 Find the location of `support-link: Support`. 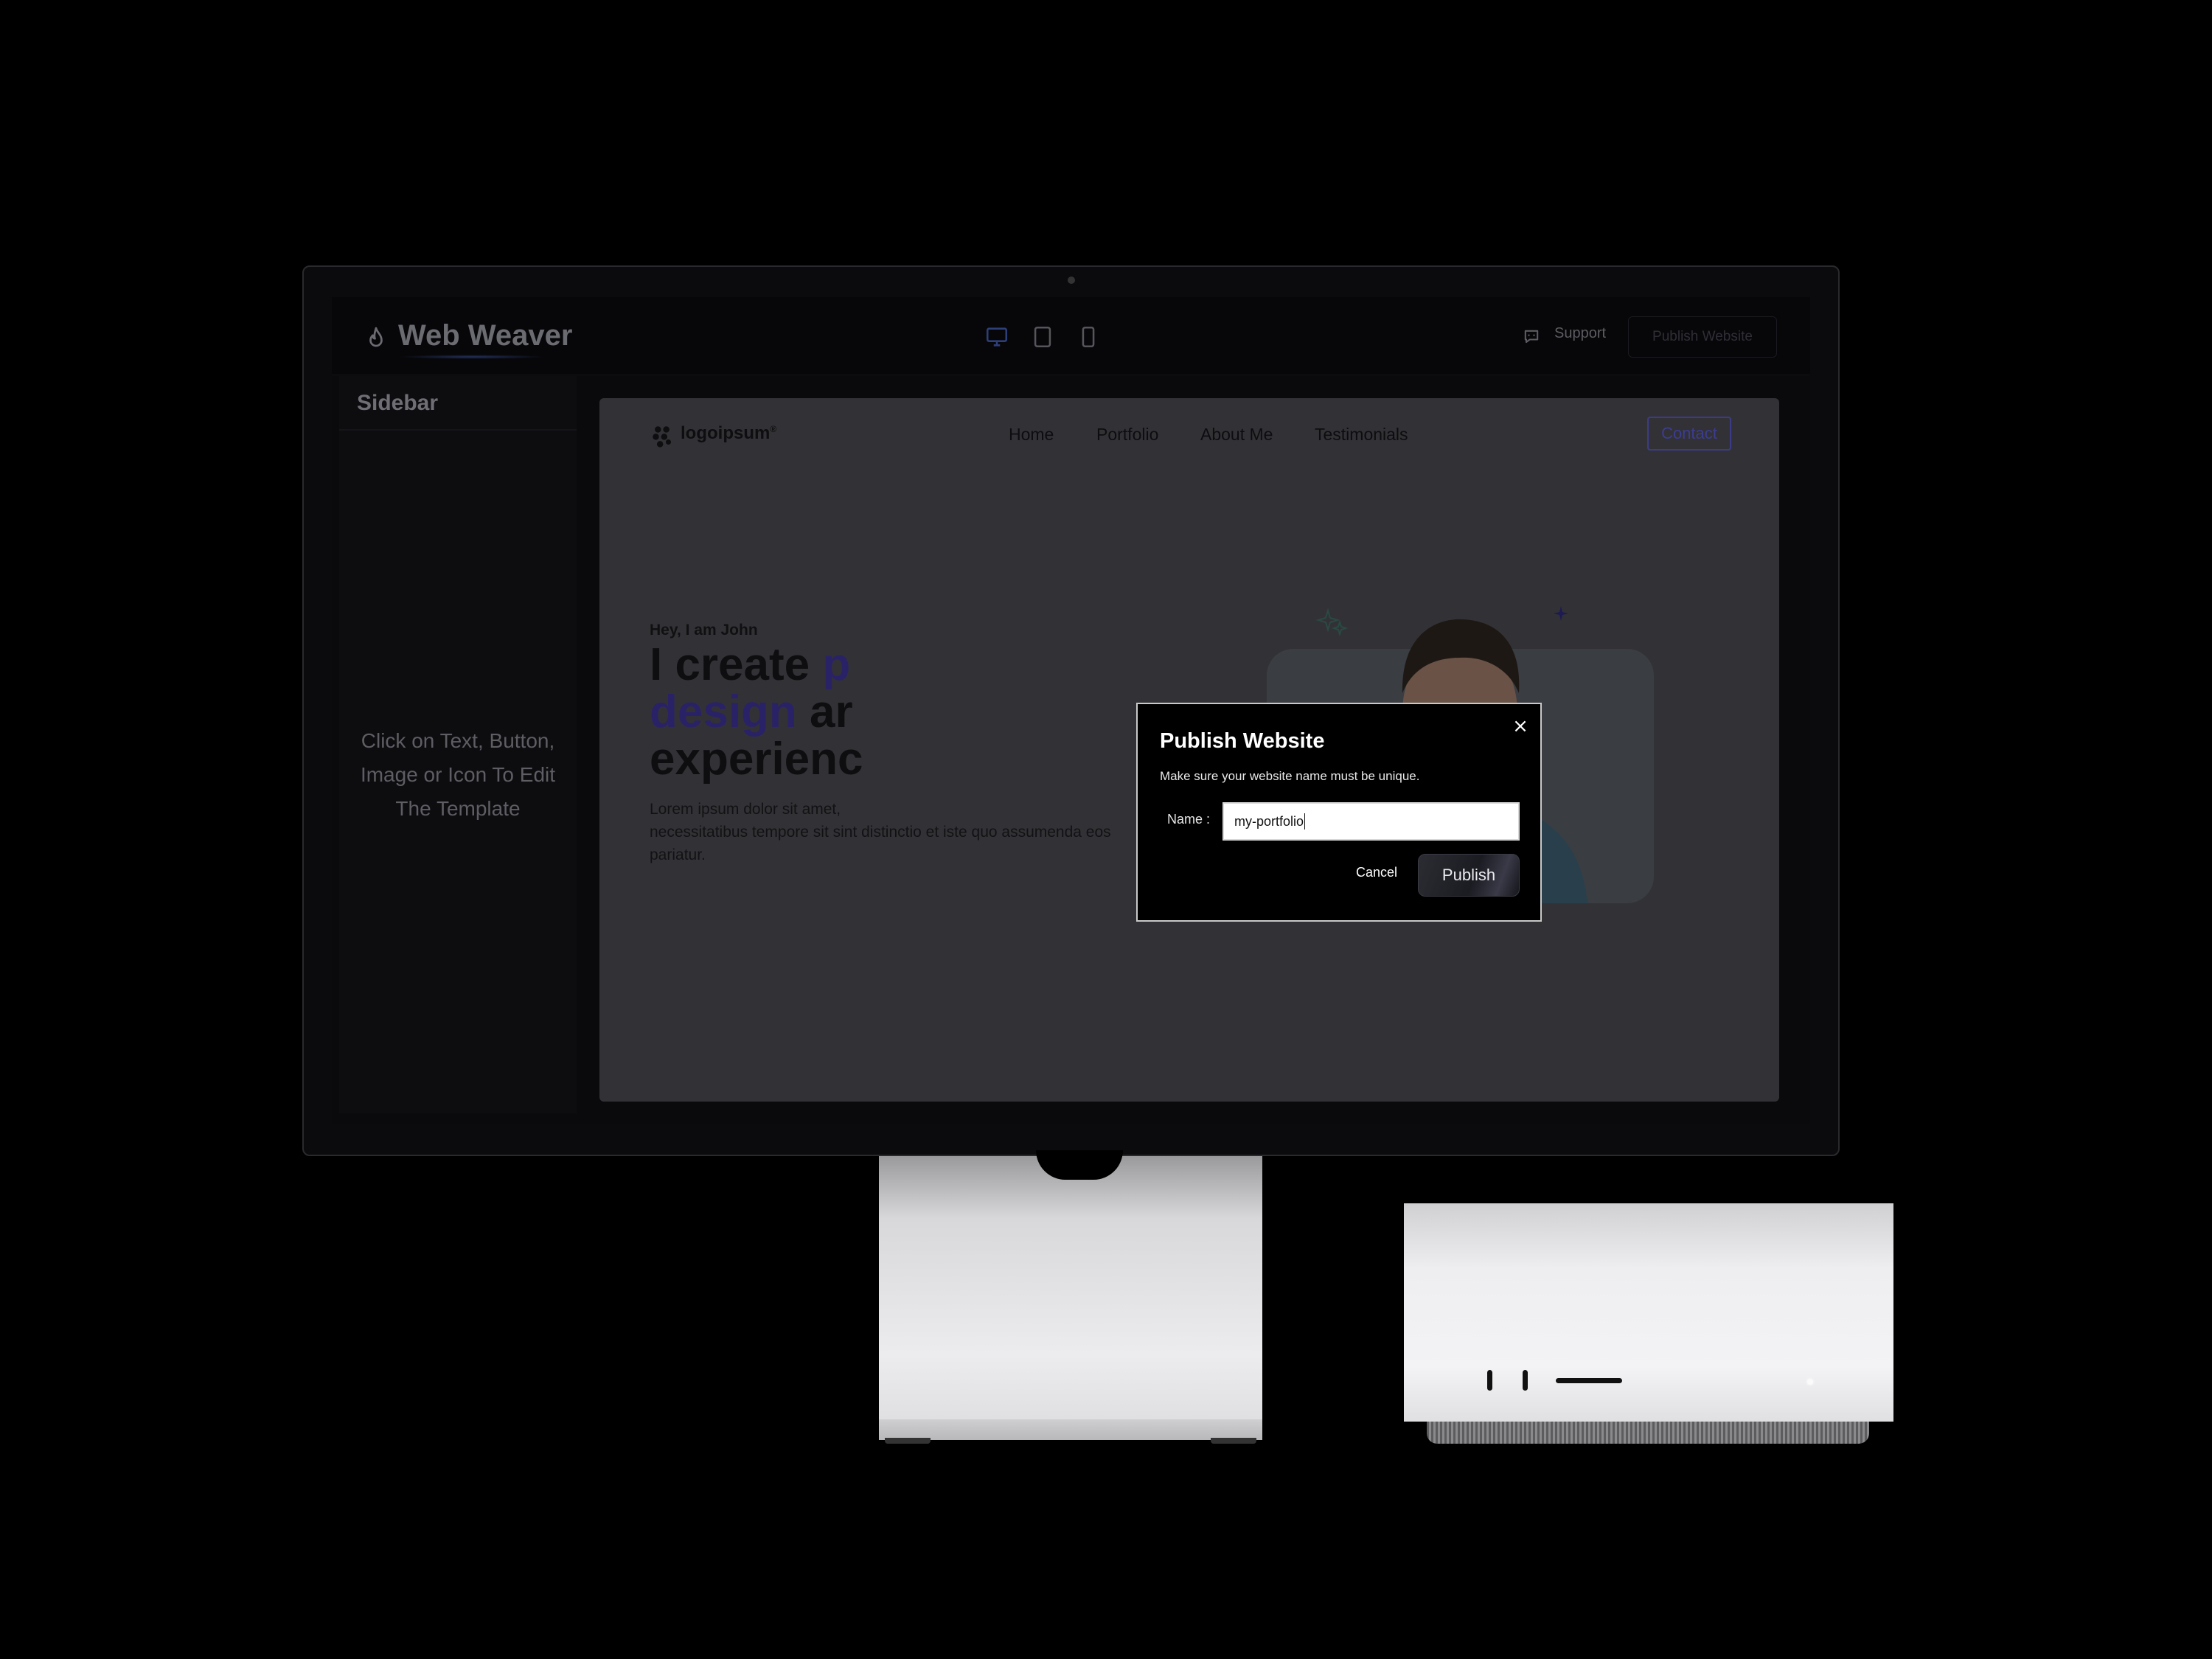

support-link: Support is located at coordinates (1580, 333).